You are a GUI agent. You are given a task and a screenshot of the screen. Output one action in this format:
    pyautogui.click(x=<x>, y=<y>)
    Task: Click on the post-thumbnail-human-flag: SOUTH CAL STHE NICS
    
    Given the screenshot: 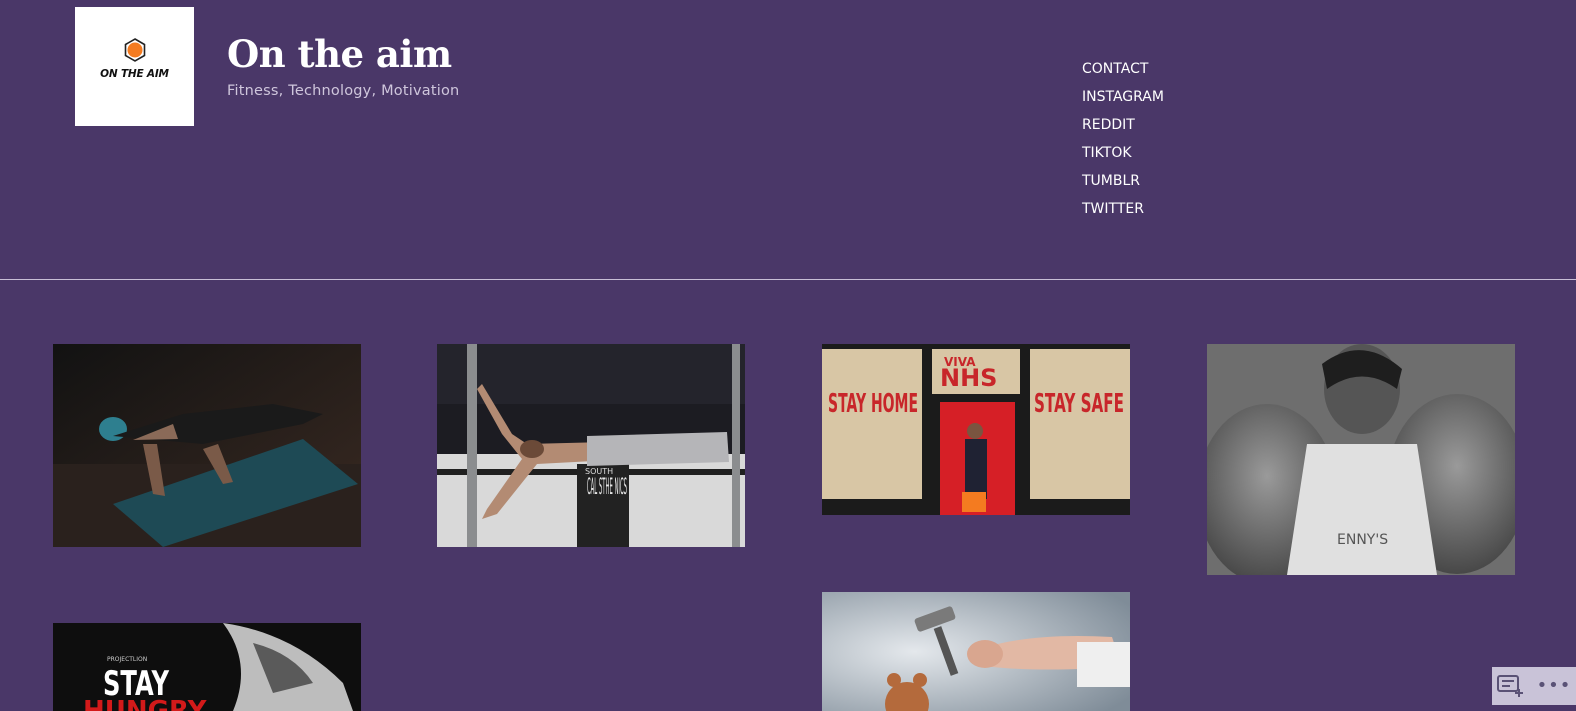 What is the action you would take?
    pyautogui.click(x=591, y=445)
    